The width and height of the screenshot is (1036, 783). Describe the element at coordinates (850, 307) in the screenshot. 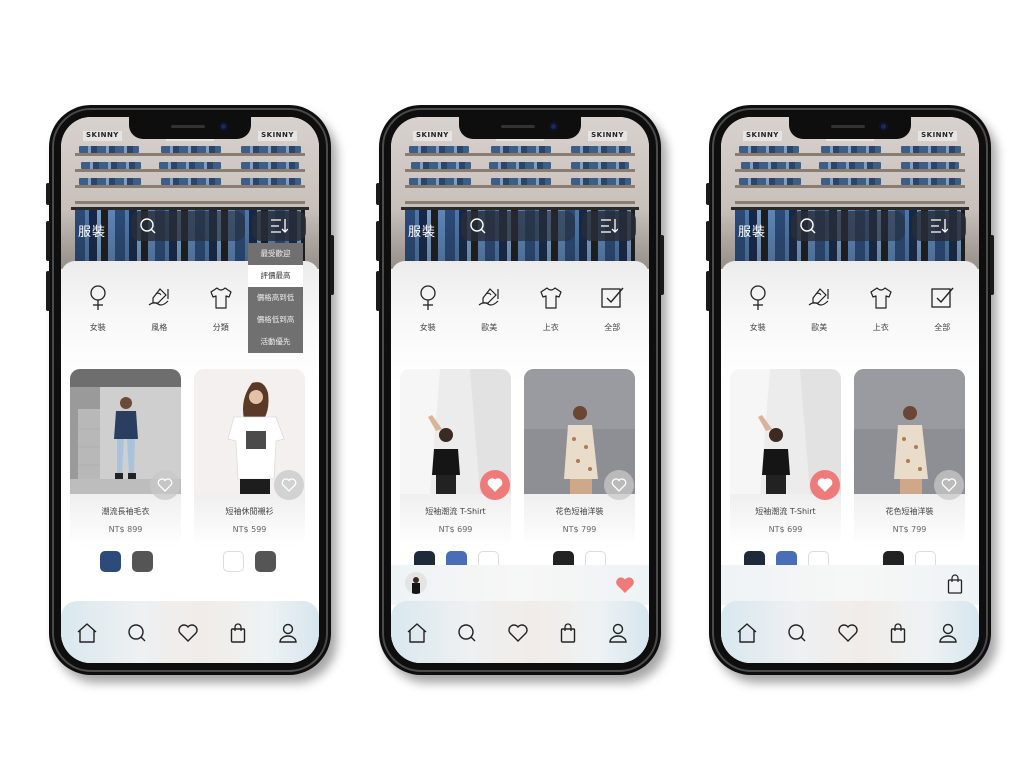

I see `category-row: 女裝 歐美 上衣 全部` at that location.